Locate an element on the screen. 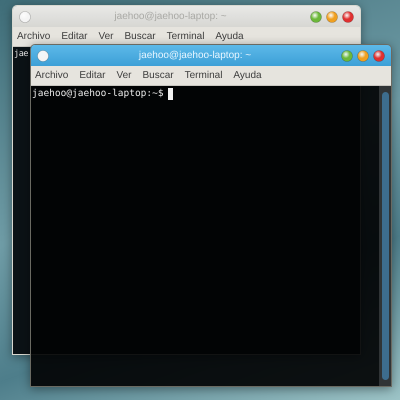 The image size is (400, 400). scrollbar is located at coordinates (385, 236).